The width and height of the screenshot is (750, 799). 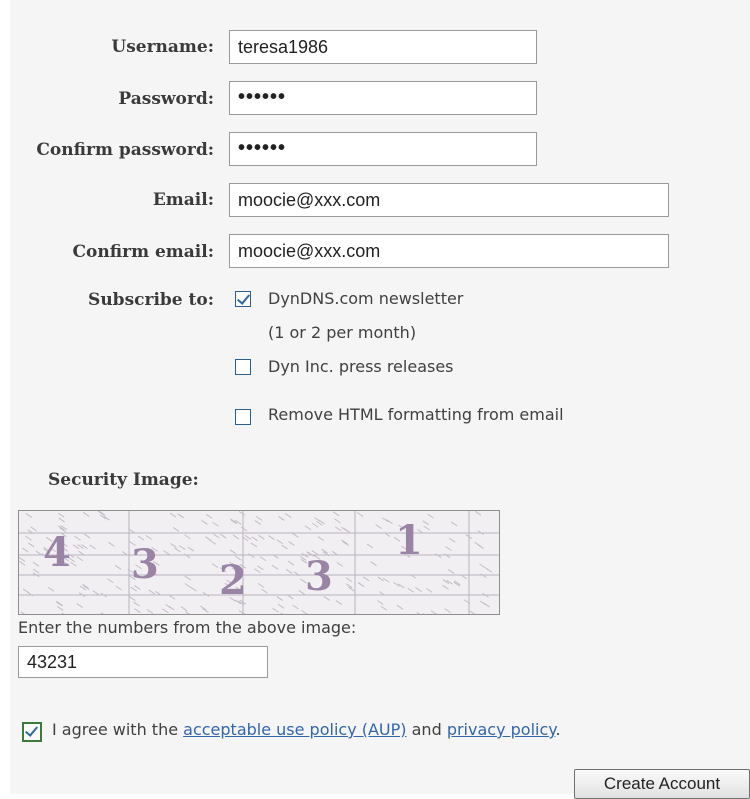 I want to click on create-account-button: Create Account, so click(x=662, y=784).